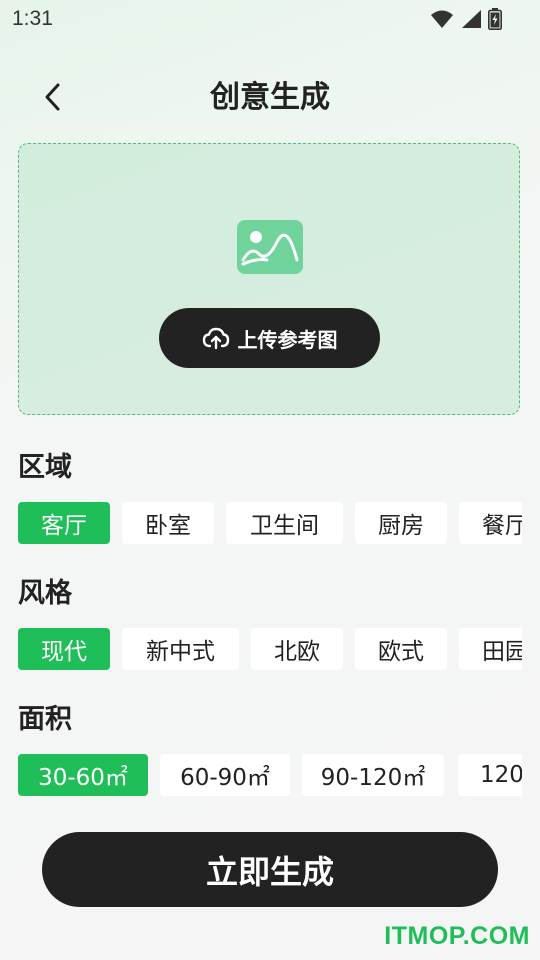 This screenshot has height=960, width=540. I want to click on section-title-style: 风格, so click(45, 593).